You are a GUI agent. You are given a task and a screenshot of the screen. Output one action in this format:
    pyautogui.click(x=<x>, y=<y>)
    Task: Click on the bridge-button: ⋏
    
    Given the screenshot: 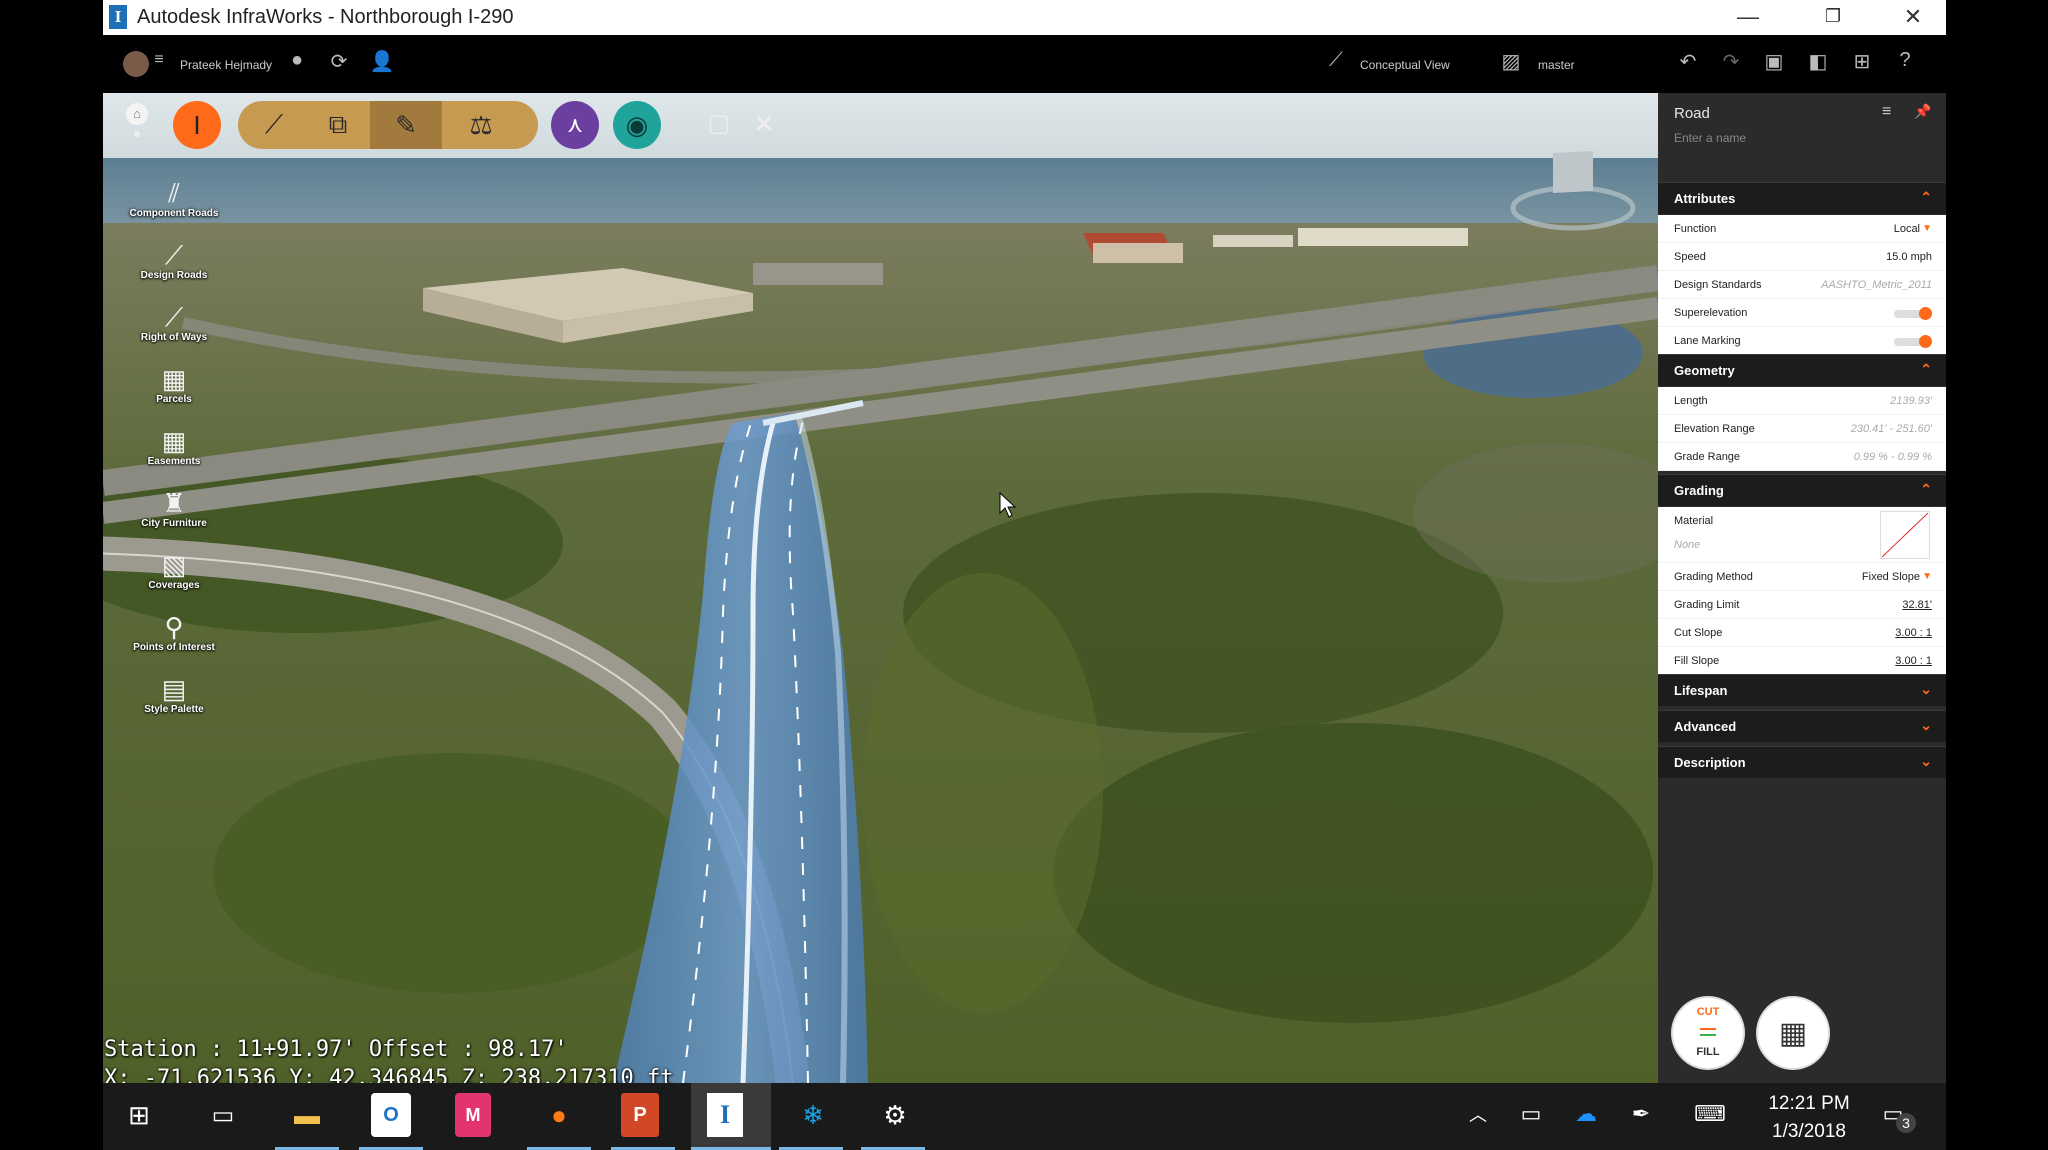 What is the action you would take?
    pyautogui.click(x=575, y=125)
    